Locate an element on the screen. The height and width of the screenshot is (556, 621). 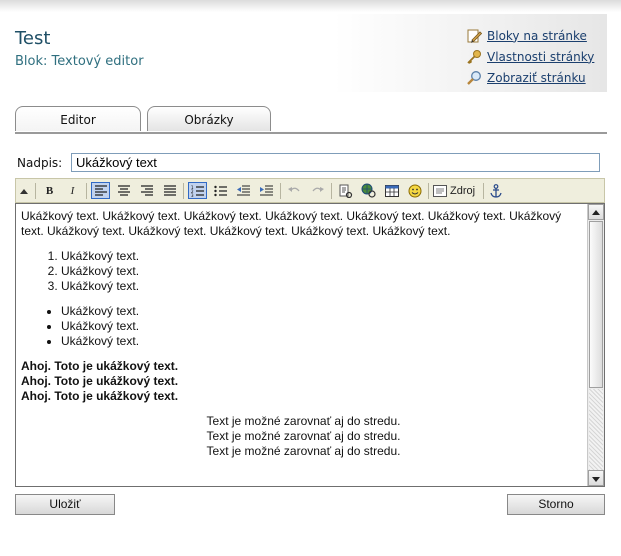
anchor-icon is located at coordinates (495, 190).